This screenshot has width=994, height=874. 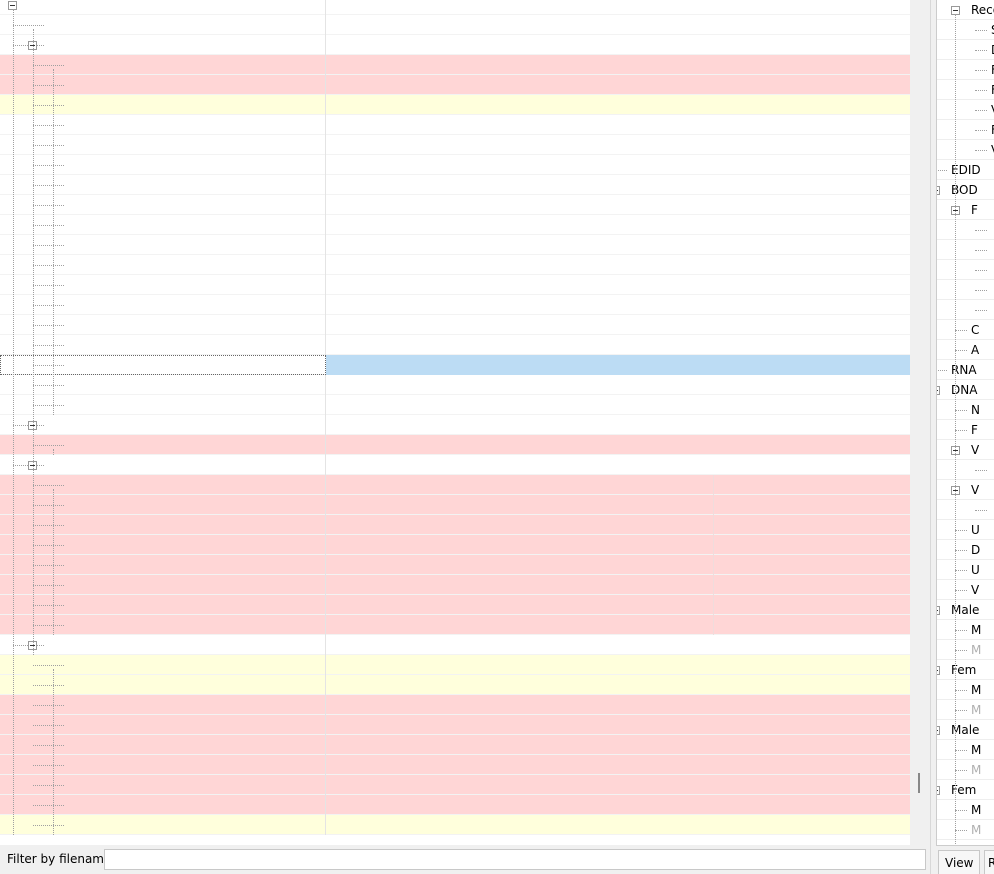 What do you see at coordinates (919, 783) in the screenshot?
I see `scrollbar-thumb` at bounding box center [919, 783].